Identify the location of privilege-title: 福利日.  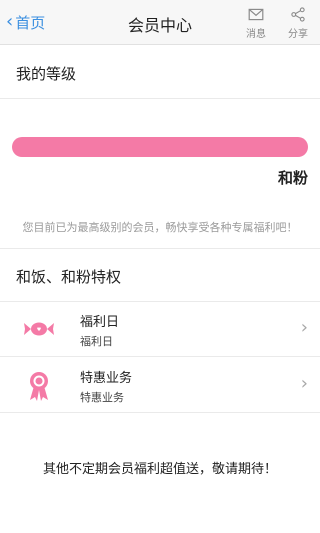
(100, 322).